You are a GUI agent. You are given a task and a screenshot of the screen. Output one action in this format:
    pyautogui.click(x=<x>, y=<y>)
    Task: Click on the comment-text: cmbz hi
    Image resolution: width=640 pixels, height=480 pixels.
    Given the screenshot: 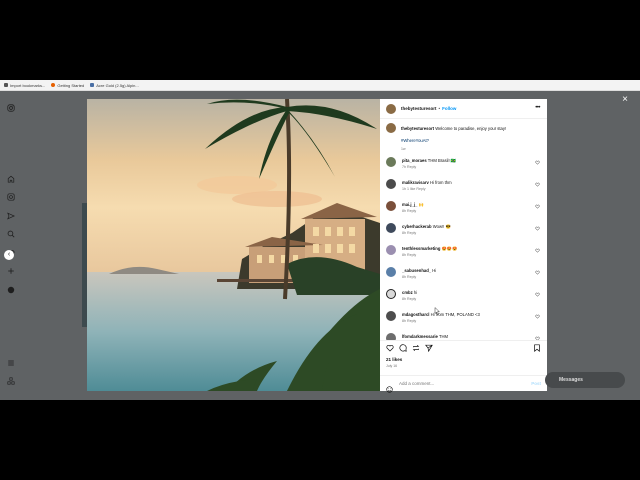 What is the action you would take?
    pyautogui.click(x=409, y=292)
    